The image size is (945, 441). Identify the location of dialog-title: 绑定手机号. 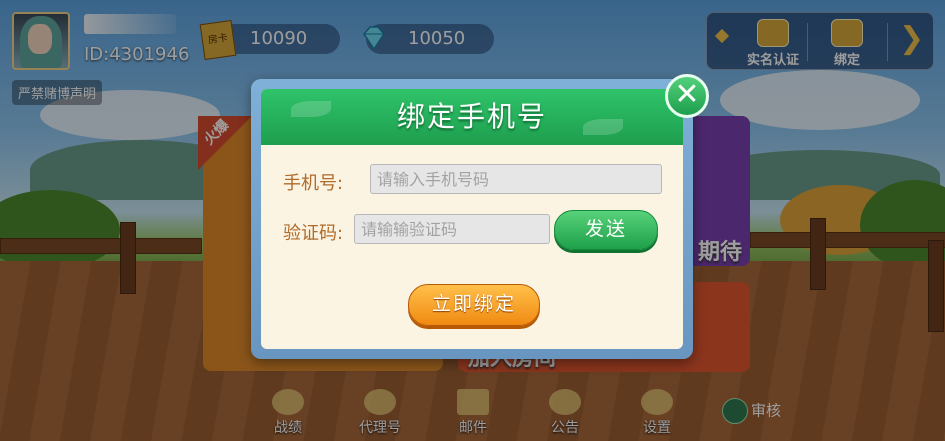
(471, 116).